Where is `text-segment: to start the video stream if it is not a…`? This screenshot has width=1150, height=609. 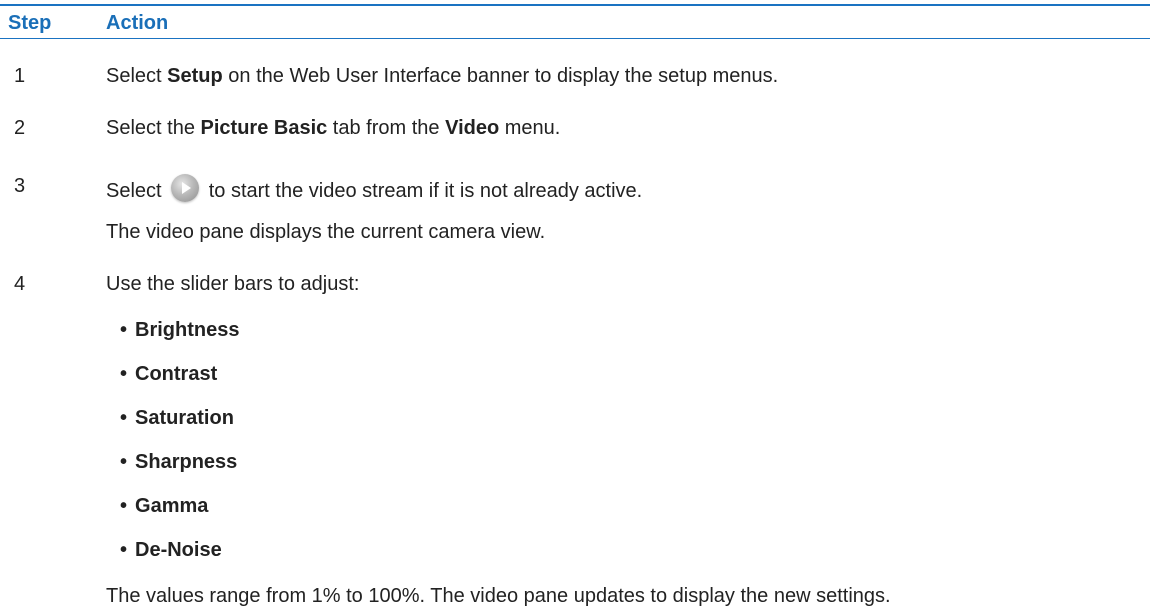
text-segment: to start the video stream if it is not a… is located at coordinates (423, 191).